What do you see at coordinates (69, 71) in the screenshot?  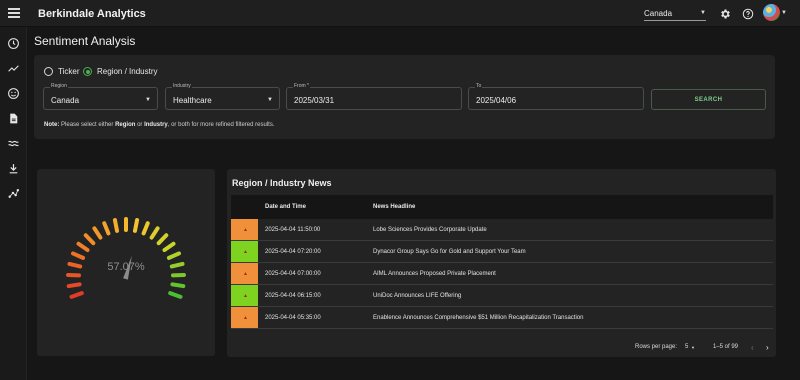 I see `radio-ticker-label: Ticker` at bounding box center [69, 71].